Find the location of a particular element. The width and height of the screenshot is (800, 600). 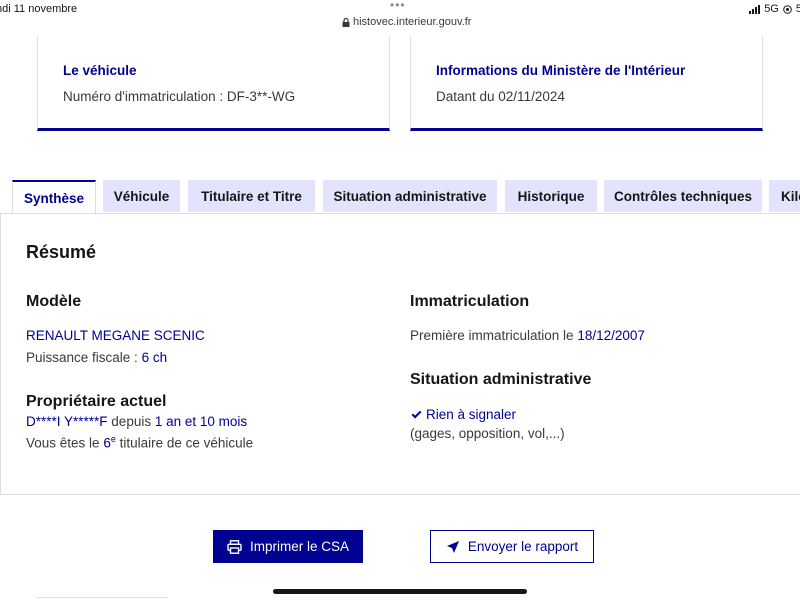

owner-heading: Propriétaire actuel is located at coordinates (96, 401).